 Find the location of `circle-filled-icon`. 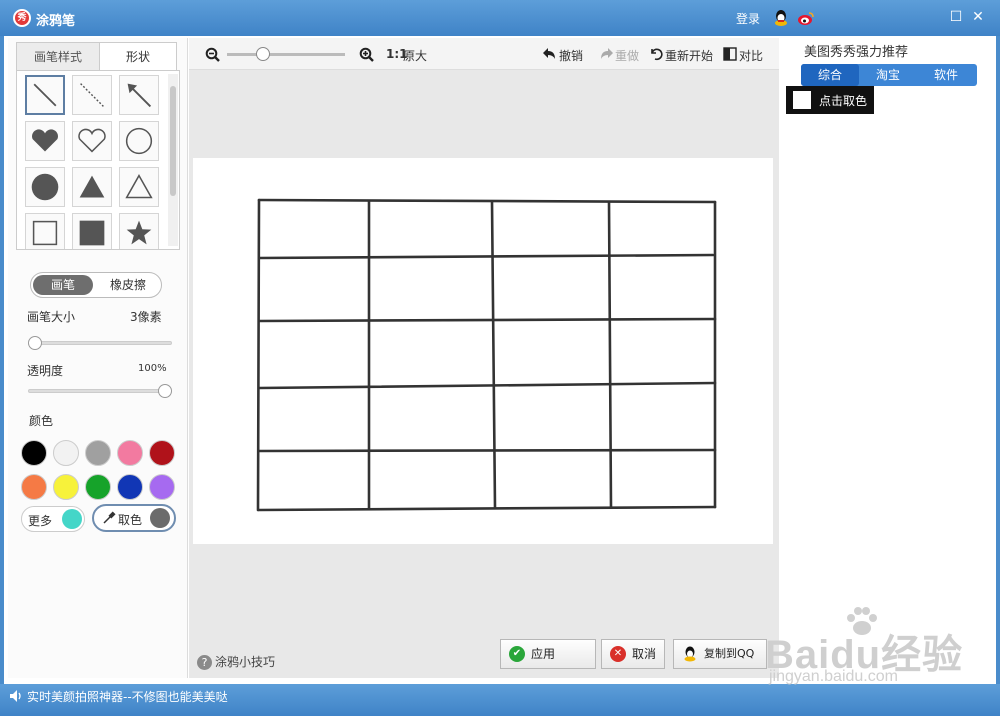

circle-filled-icon is located at coordinates (45, 187).